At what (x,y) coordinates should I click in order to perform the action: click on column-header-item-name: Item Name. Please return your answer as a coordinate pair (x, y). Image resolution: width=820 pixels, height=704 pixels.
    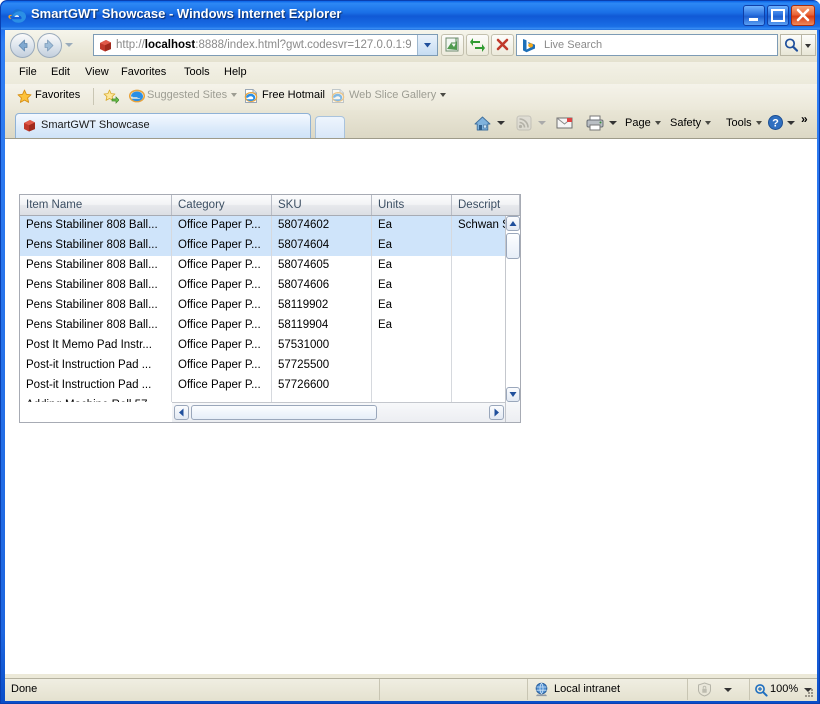
    Looking at the image, I should click on (96, 205).